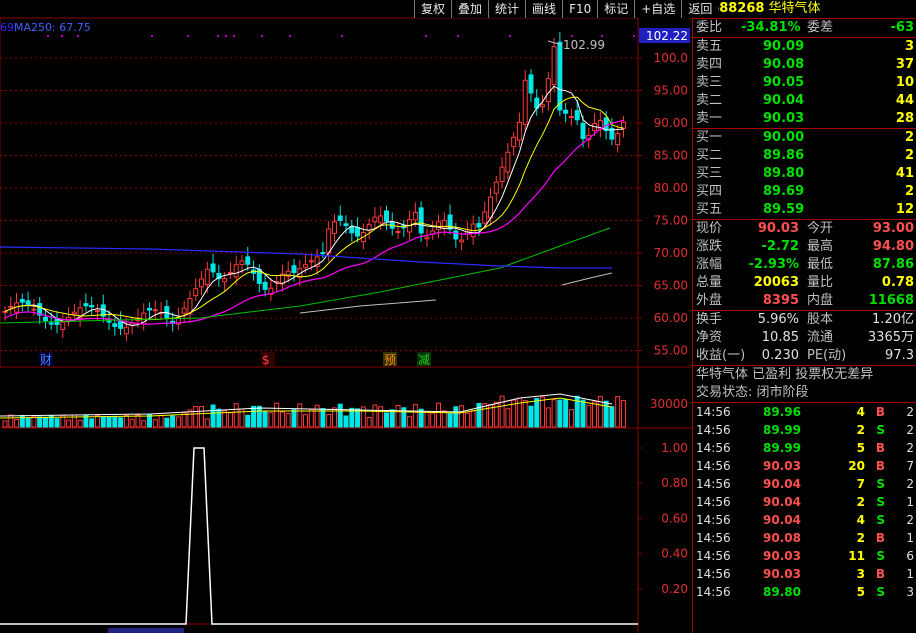  What do you see at coordinates (804, 374) in the screenshot?
I see `status-line-1: 华特气体 已盈利 投票权无差异` at bounding box center [804, 374].